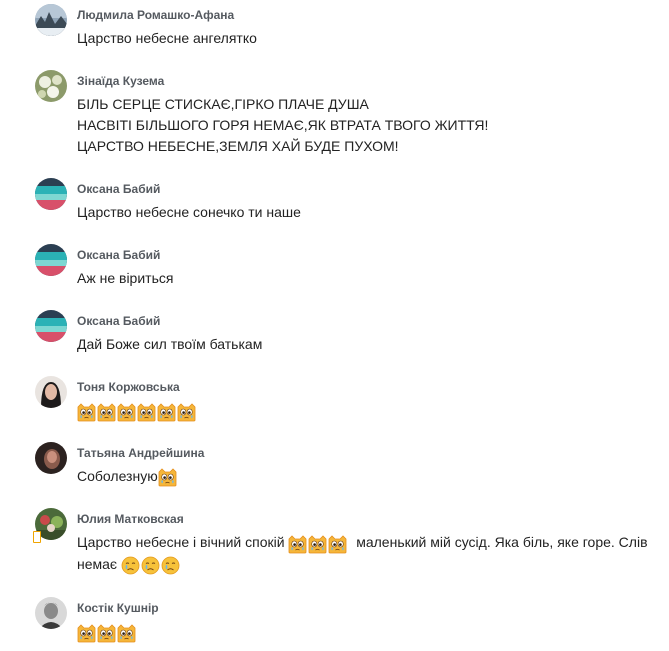  Describe the element at coordinates (128, 387) in the screenshot. I see `comment-author: Тоня Коржовська` at that location.